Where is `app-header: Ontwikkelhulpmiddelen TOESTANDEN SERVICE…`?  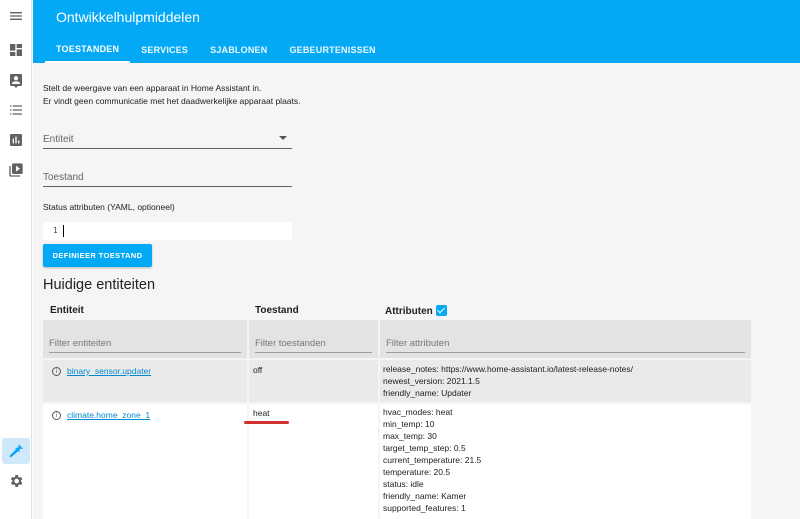
app-header: Ontwikkelhulpmiddelen TOESTANDEN SERVICE… is located at coordinates (416, 31).